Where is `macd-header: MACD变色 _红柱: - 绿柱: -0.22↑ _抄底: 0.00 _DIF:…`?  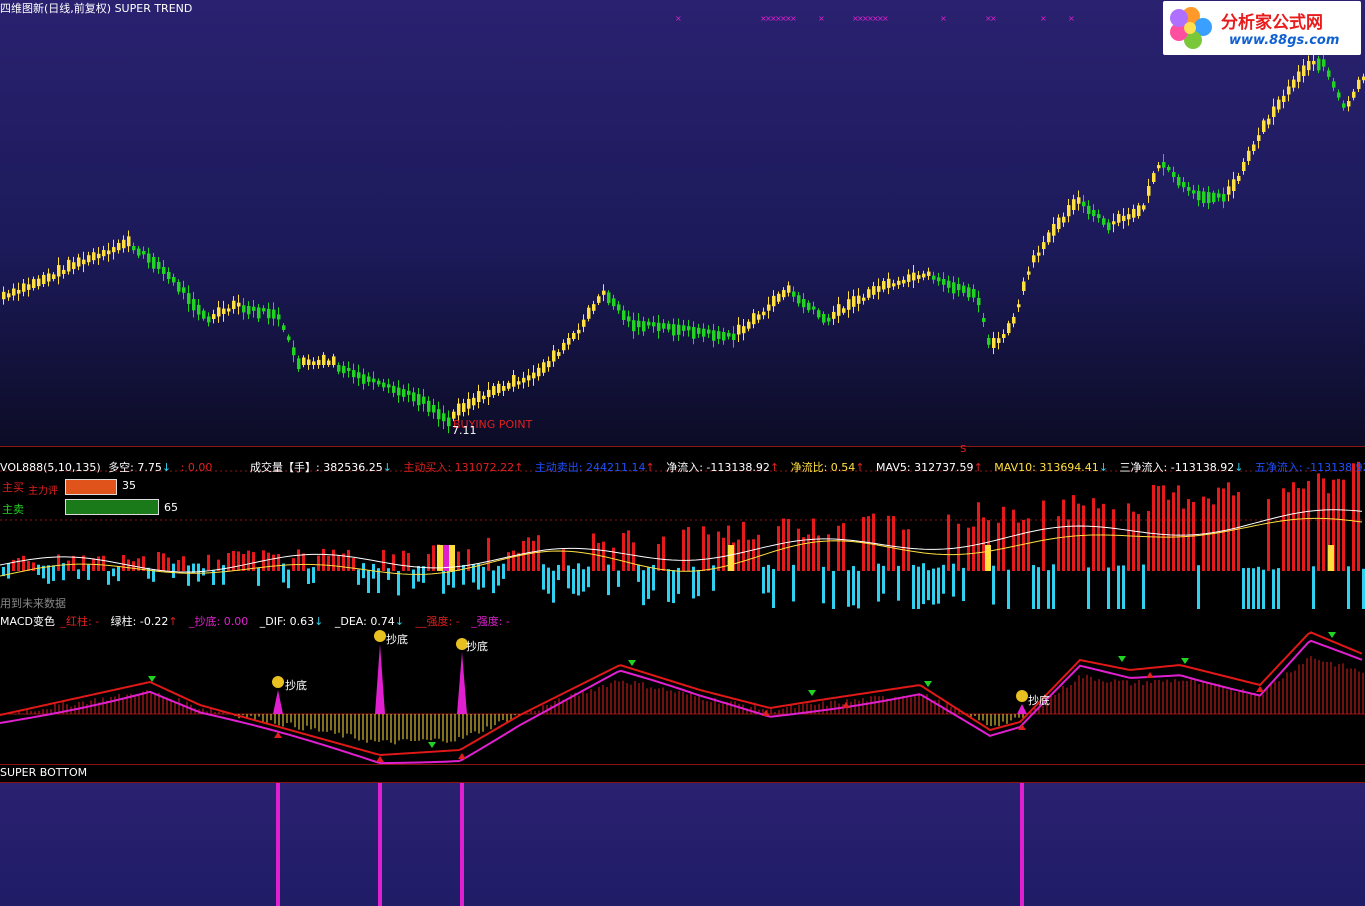
macd-header: MACD变色 _红柱: - 绿柱: -0.22↑ _抄底: 0.00 _DIF:… is located at coordinates (255, 621).